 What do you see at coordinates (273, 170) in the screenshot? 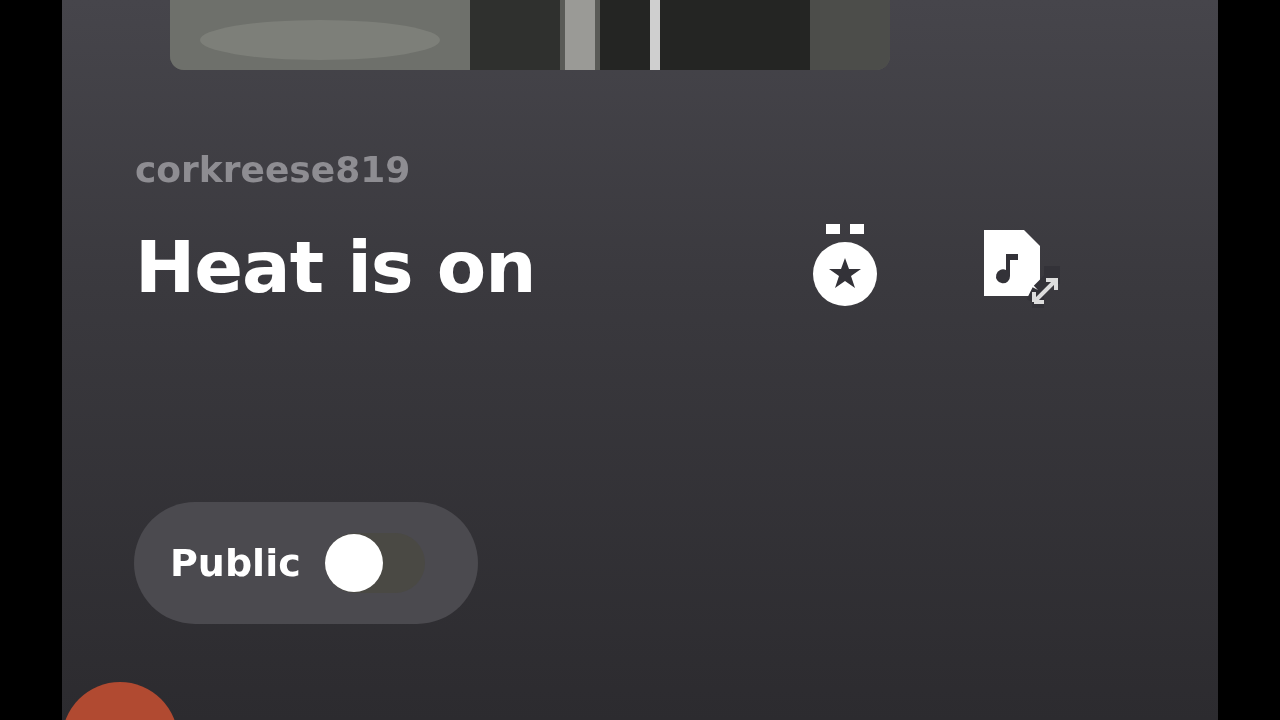
I see `username: corkreese819` at bounding box center [273, 170].